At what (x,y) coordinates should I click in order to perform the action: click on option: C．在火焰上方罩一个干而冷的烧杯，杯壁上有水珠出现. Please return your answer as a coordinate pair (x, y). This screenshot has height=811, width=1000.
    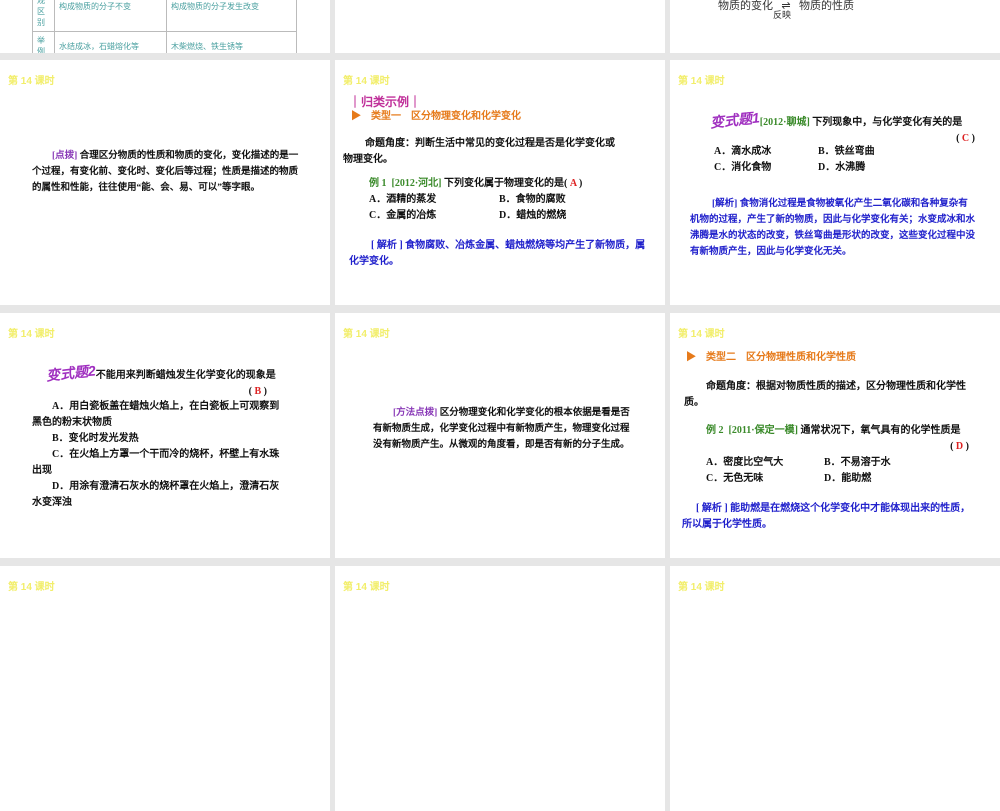
    Looking at the image, I should click on (156, 462).